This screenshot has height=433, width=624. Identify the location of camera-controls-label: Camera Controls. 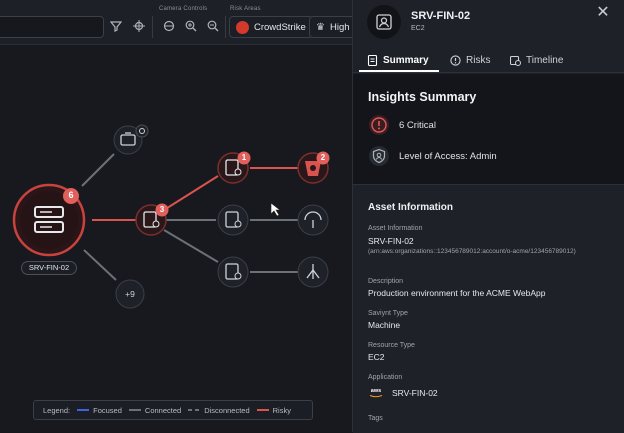
(183, 9).